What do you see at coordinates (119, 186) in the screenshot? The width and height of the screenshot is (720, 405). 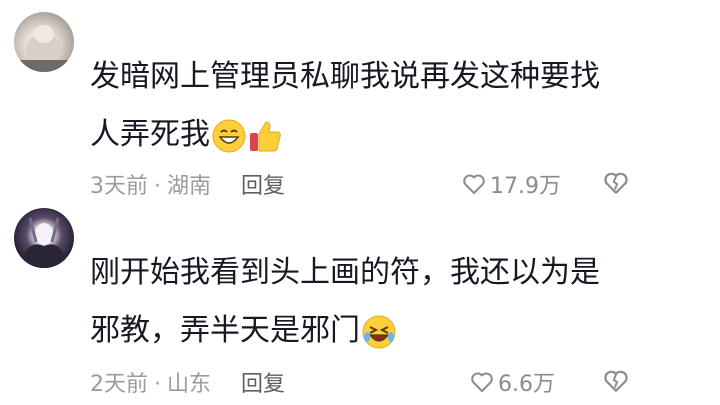 I see `comment-time: 3天前` at bounding box center [119, 186].